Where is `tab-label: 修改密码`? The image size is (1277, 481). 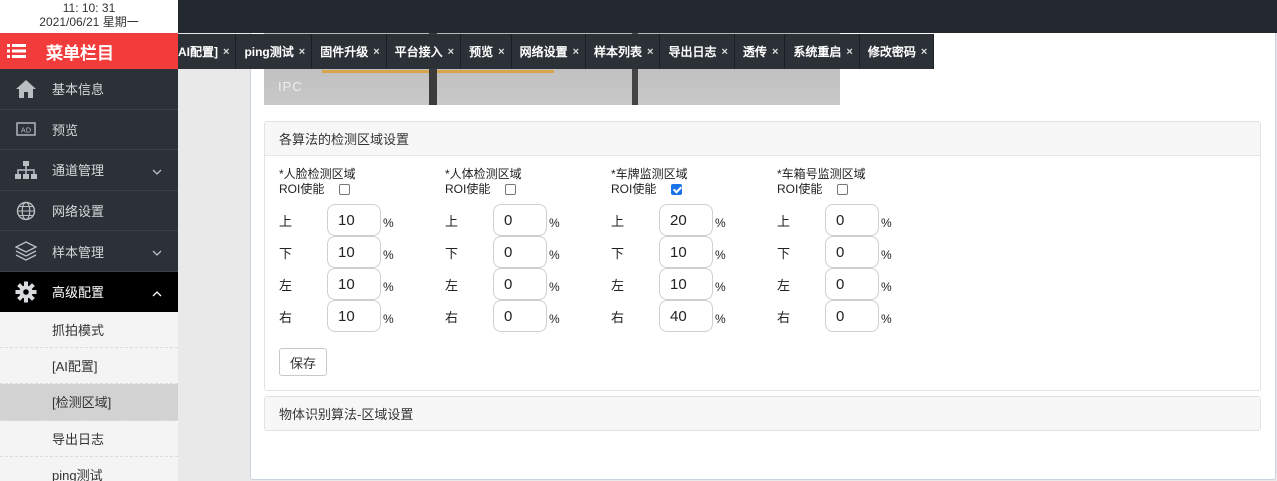 tab-label: 修改密码 is located at coordinates (891, 52).